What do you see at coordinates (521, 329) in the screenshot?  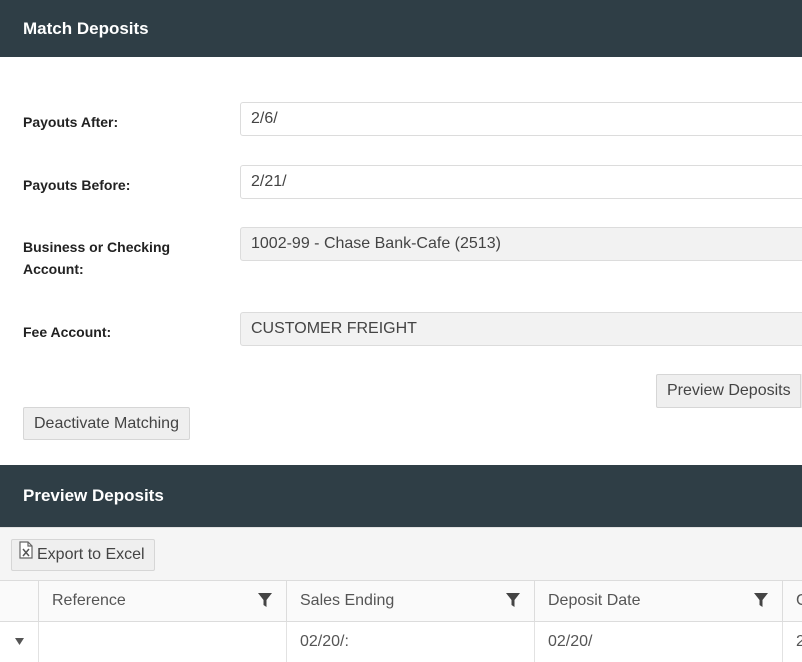 I see `fee-account-select: CUSTOMER FREIGHT` at bounding box center [521, 329].